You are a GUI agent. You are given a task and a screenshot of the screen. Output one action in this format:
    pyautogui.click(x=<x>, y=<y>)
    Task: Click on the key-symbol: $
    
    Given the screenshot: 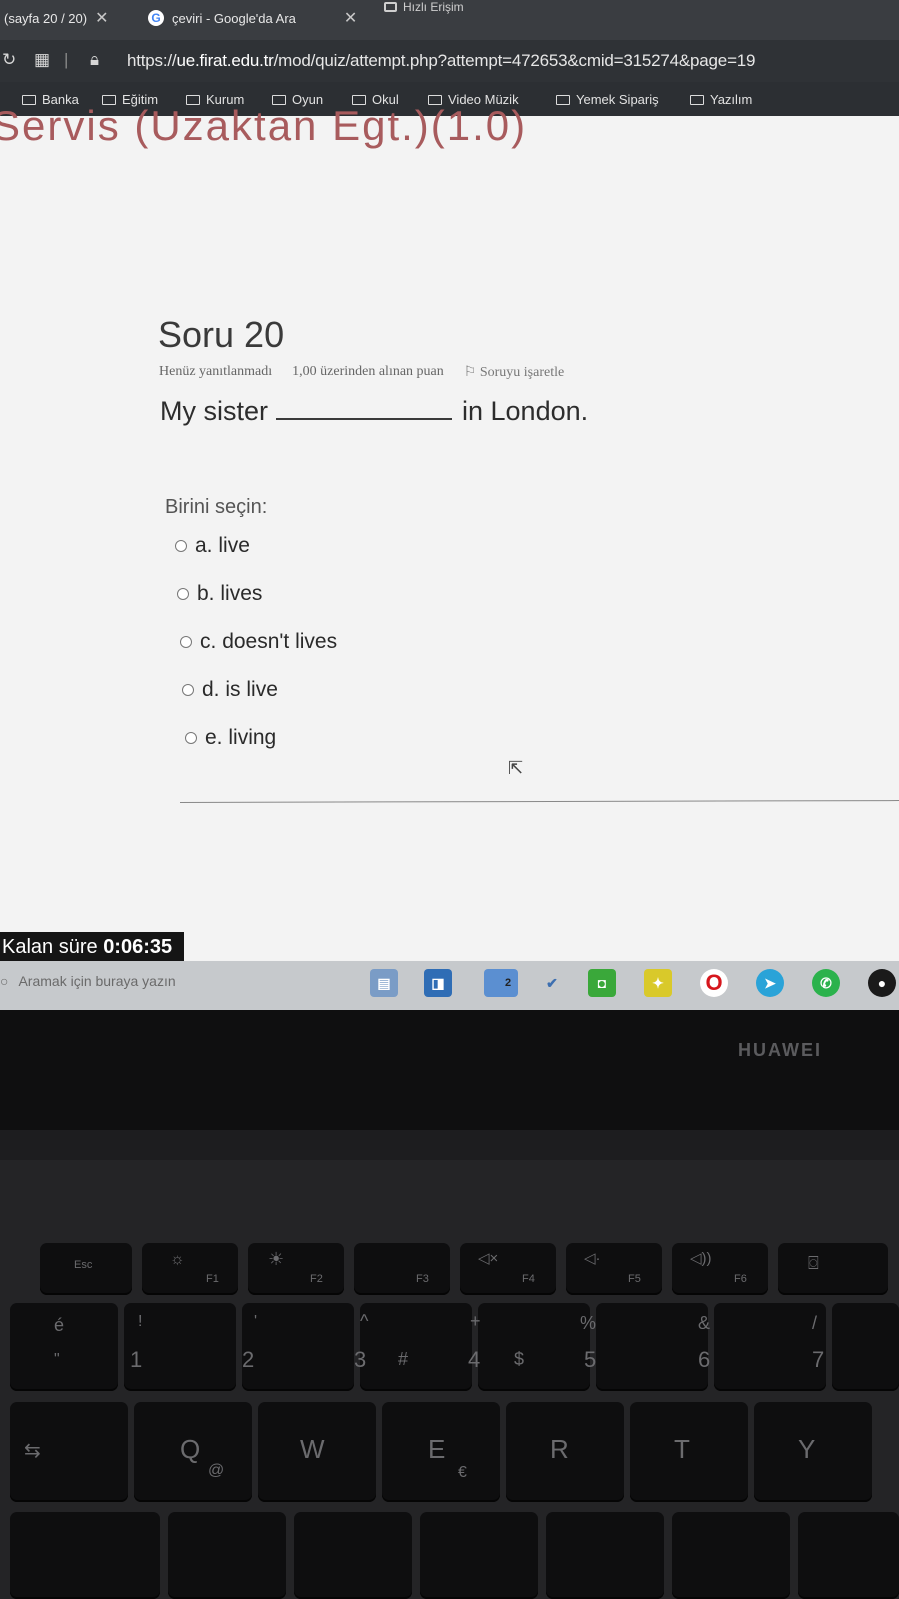 What is the action you would take?
    pyautogui.click(x=519, y=1359)
    